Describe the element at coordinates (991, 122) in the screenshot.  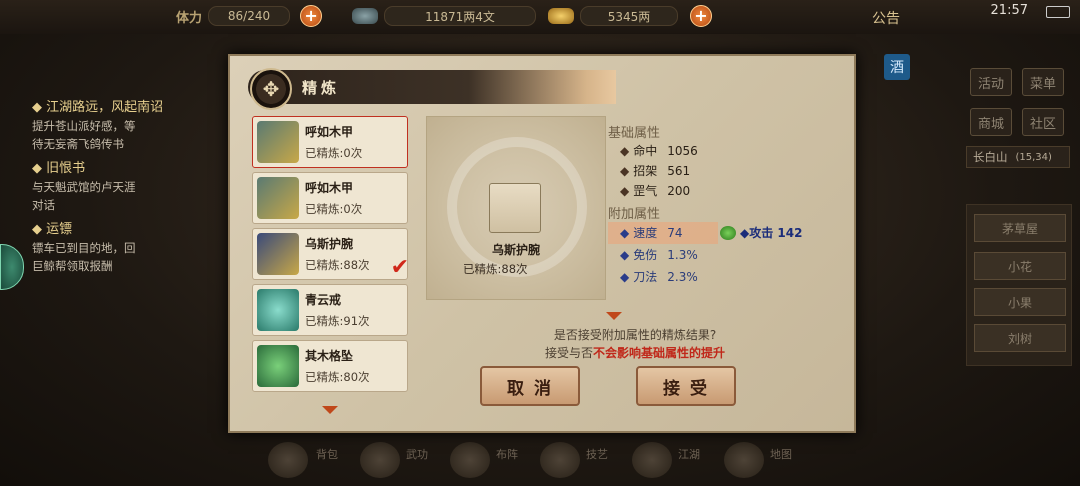
I see `shop-button: 商城` at that location.